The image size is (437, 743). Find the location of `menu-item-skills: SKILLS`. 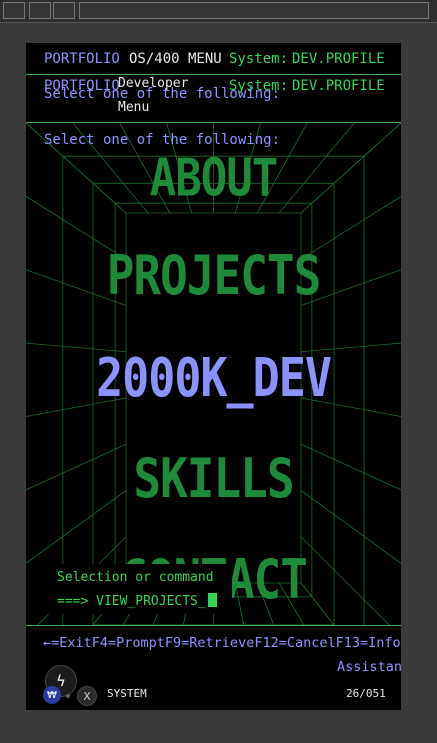

menu-item-skills: SKILLS is located at coordinates (213, 478).